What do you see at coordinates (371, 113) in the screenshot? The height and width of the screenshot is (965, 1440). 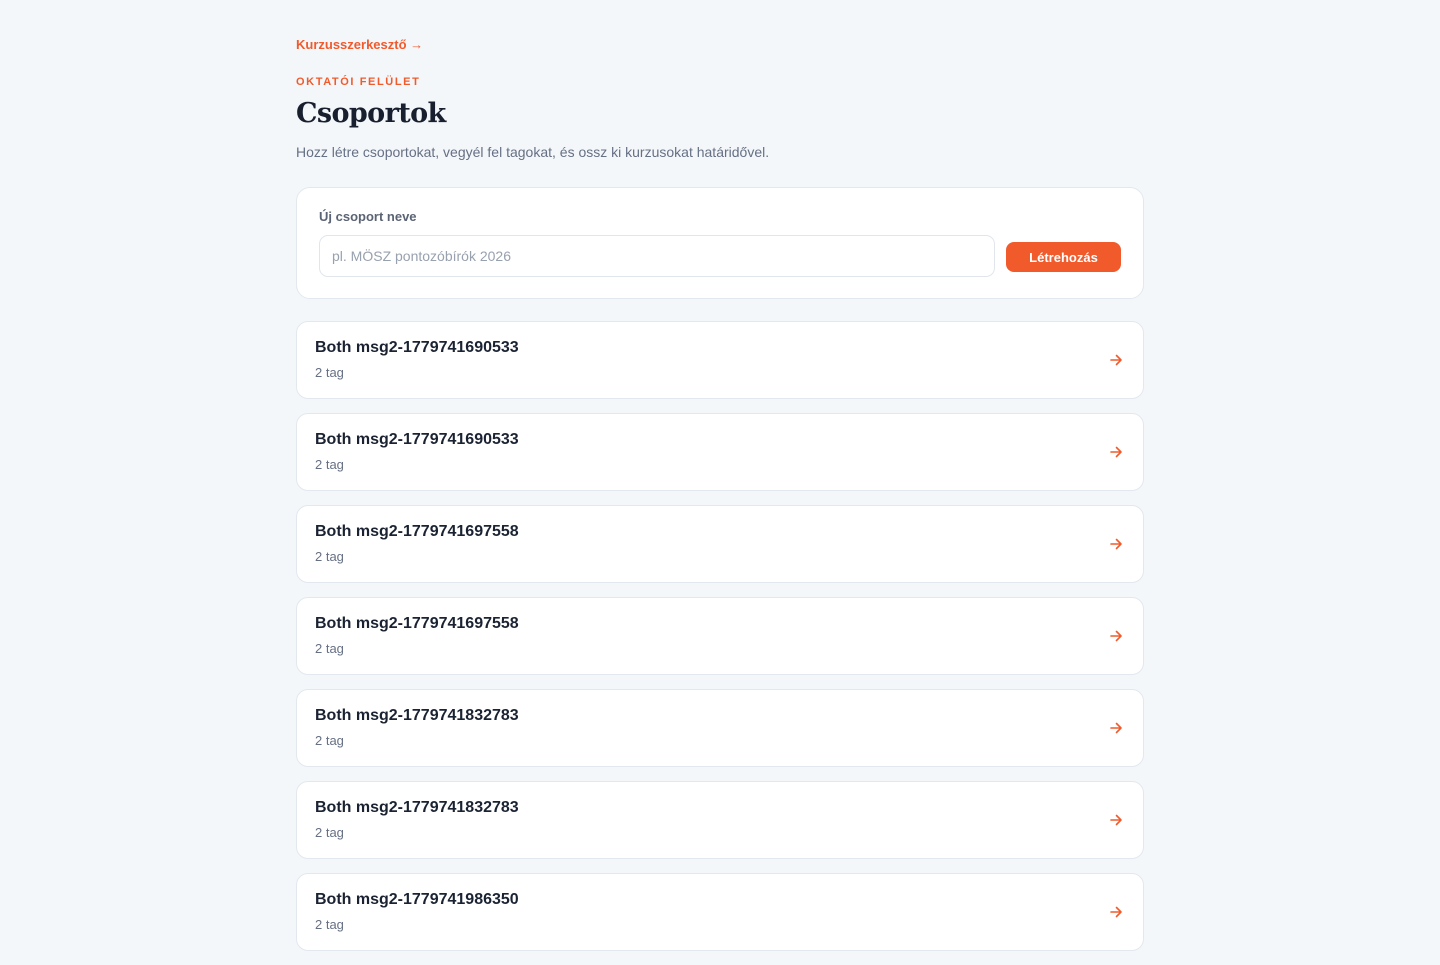 I see `page-title: Csoportok` at bounding box center [371, 113].